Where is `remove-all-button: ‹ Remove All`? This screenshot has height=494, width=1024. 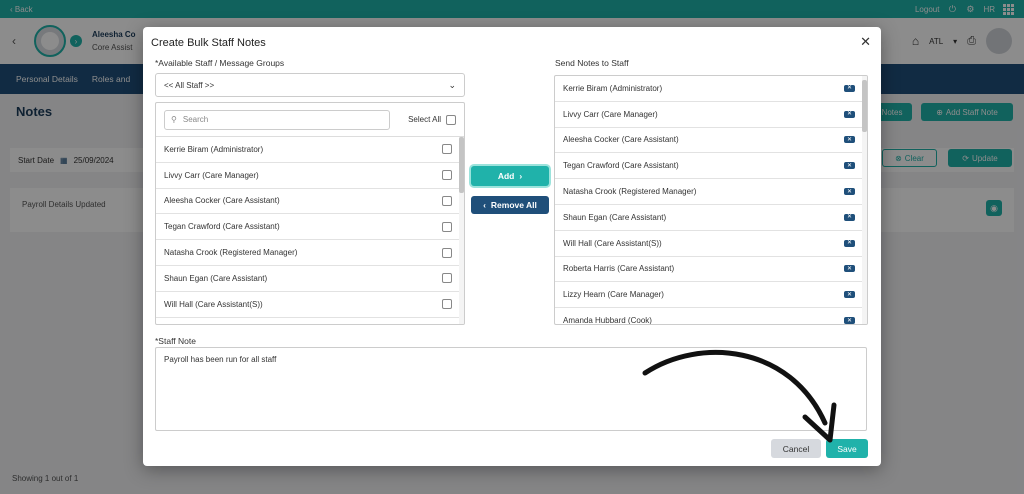 remove-all-button: ‹ Remove All is located at coordinates (510, 205).